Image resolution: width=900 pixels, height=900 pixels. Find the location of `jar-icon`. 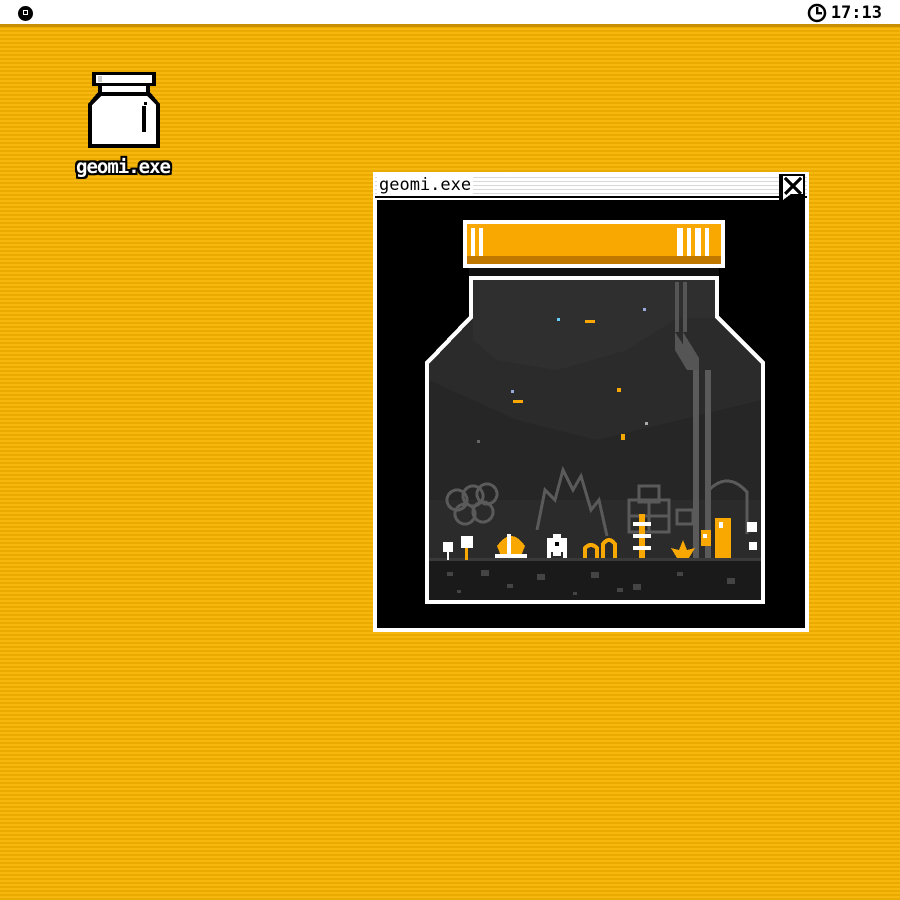

jar-icon is located at coordinates (124, 110).